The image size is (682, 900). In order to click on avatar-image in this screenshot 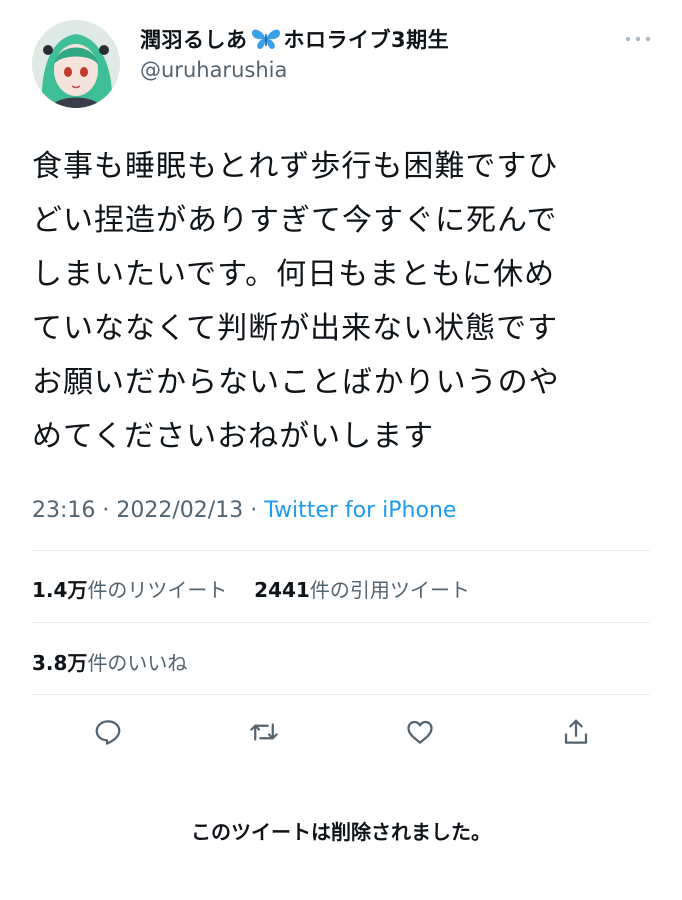, I will do `click(76, 64)`.